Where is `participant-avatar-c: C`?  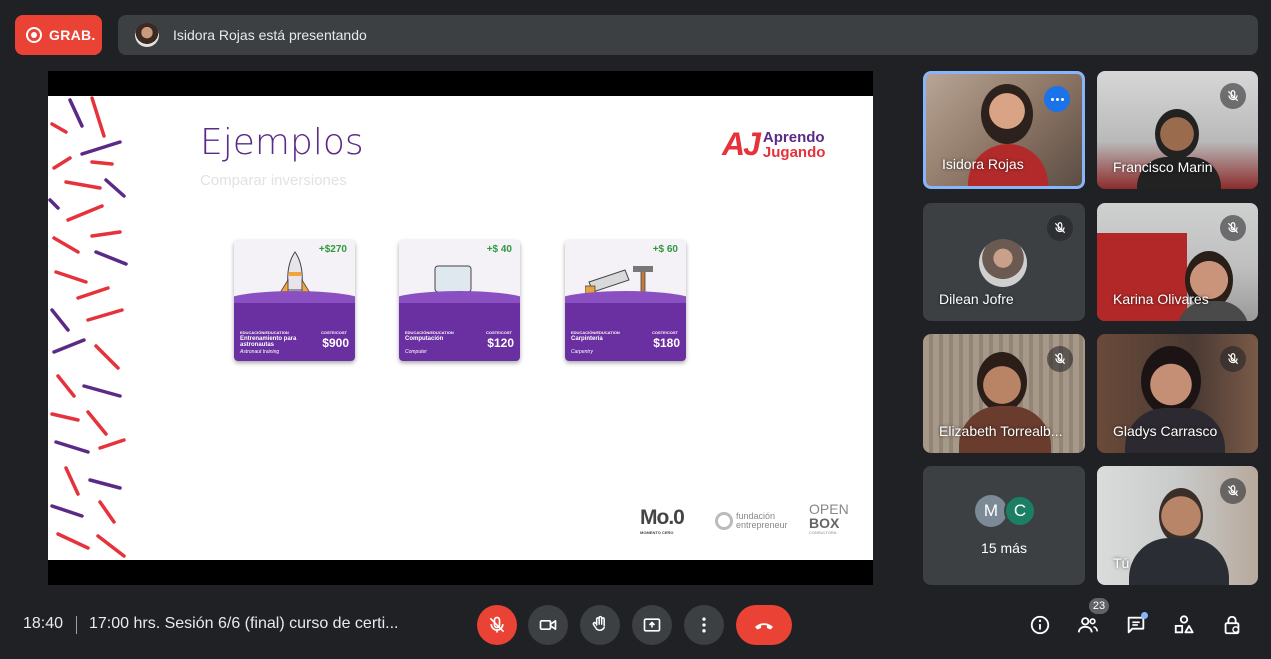 participant-avatar-c: C is located at coordinates (1020, 511).